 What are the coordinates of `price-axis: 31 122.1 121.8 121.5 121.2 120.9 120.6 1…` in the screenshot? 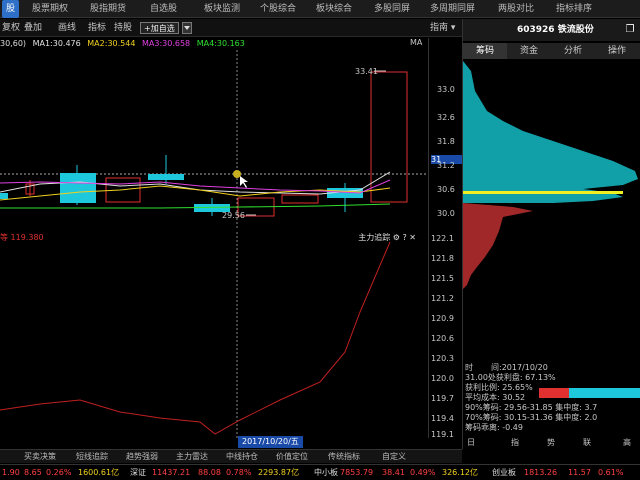 It's located at (445, 238).